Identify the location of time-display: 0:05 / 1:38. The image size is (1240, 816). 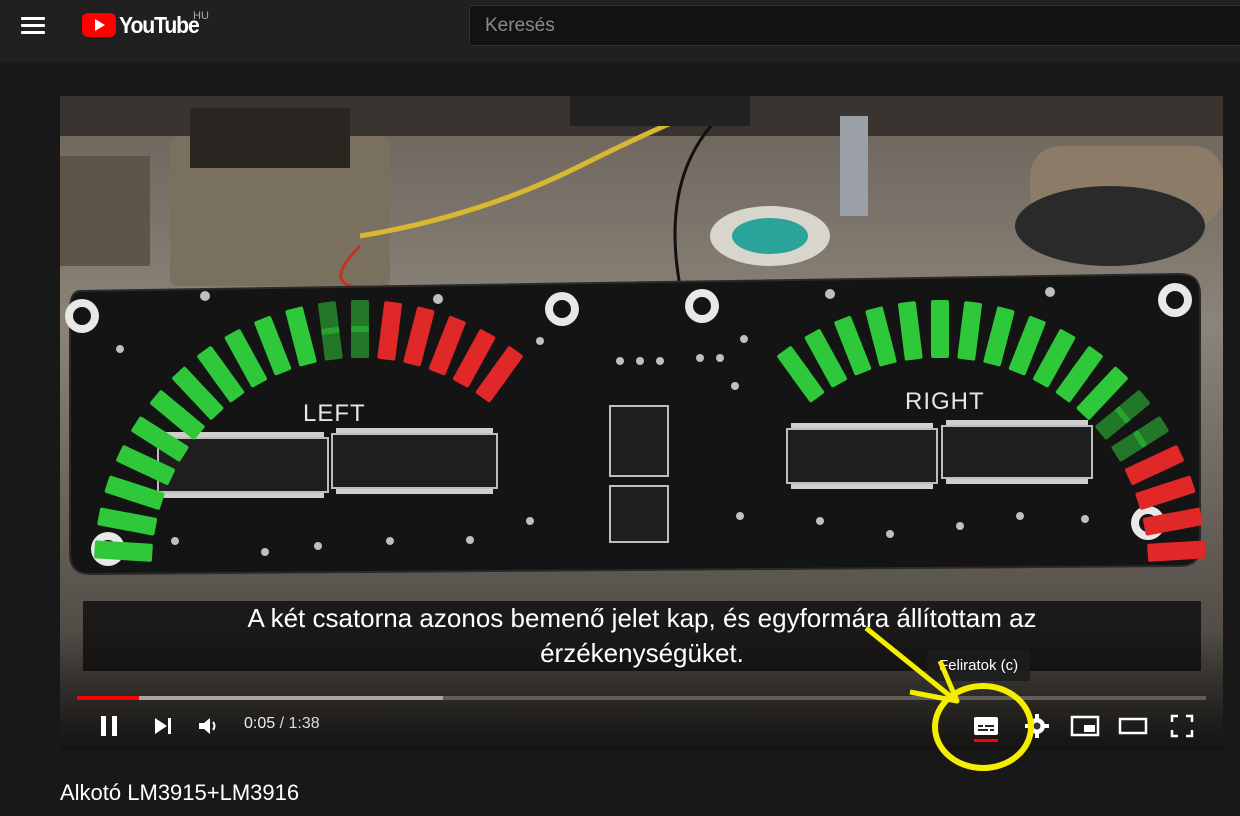
(282, 724).